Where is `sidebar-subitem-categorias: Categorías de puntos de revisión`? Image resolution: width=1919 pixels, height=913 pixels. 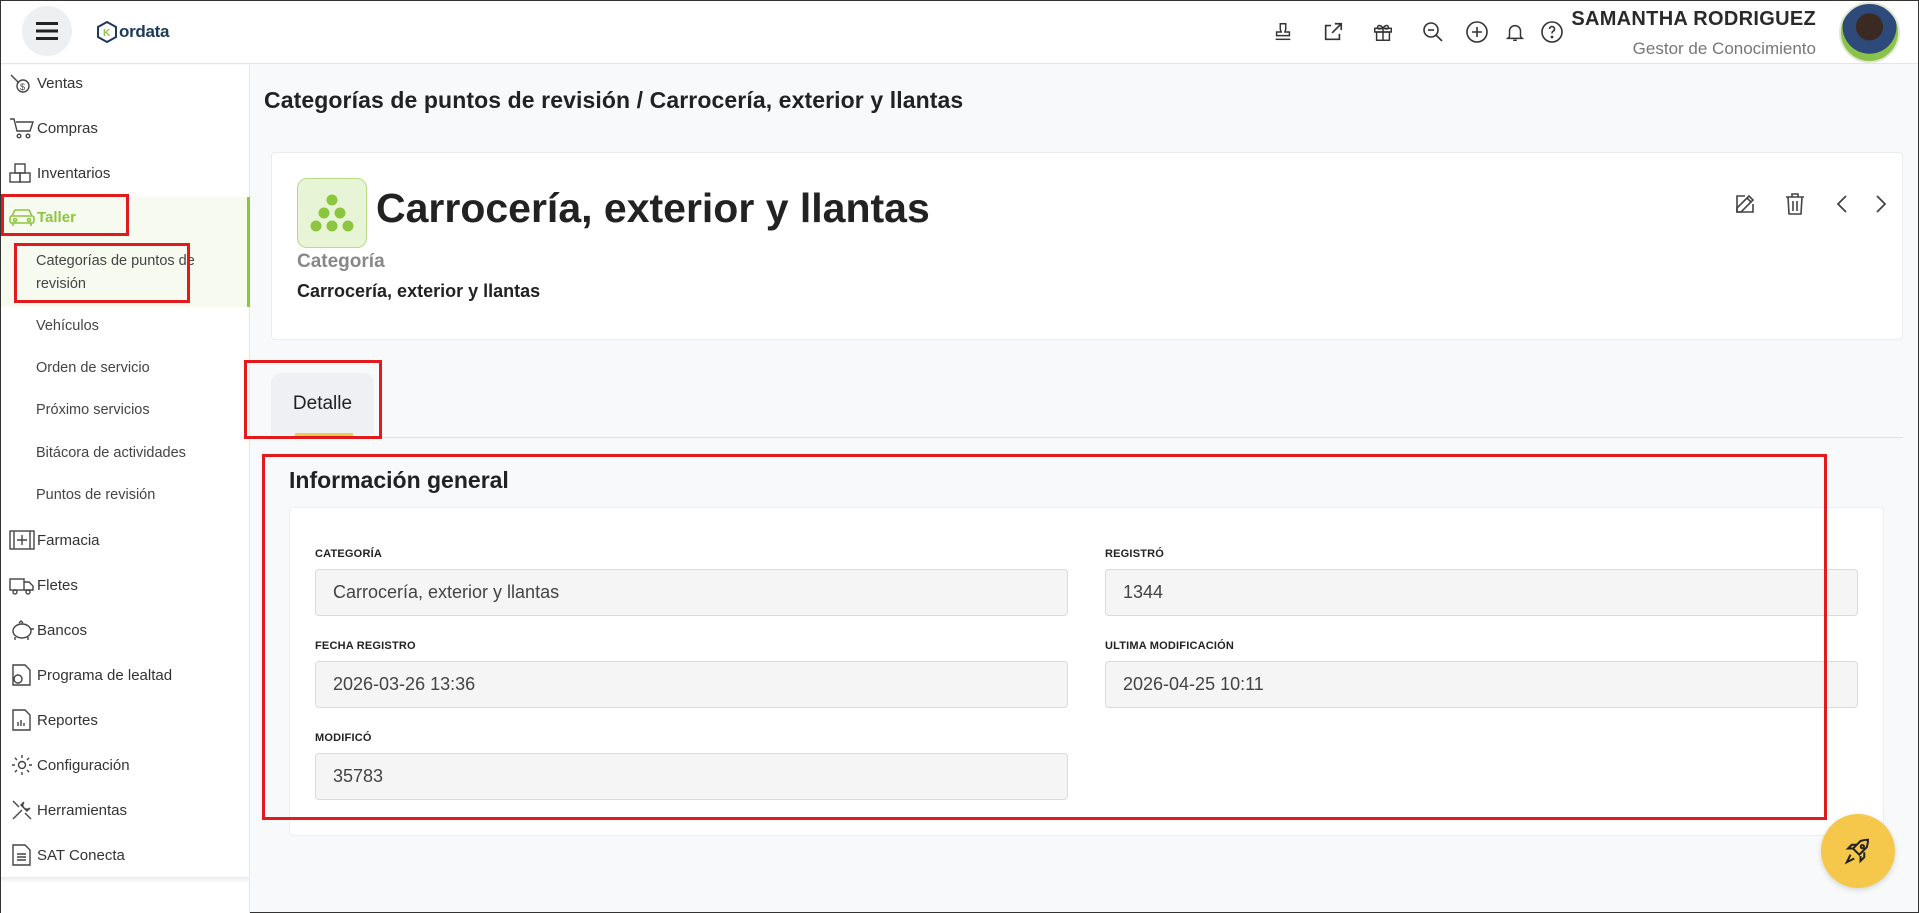 sidebar-subitem-categorias: Categorías de puntos de revisión is located at coordinates (116, 273).